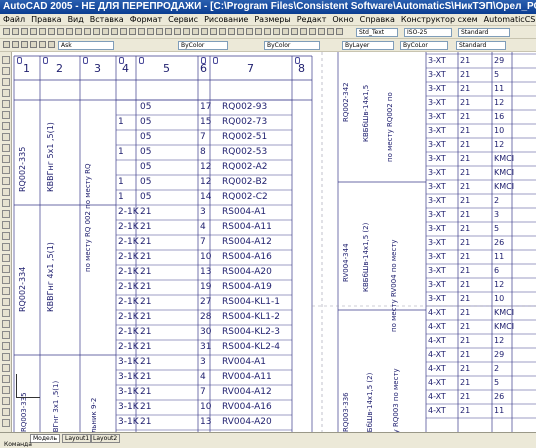 Image resolution: width=536 pixels, height=448 pixels. Describe the element at coordinates (424, 45) in the screenshot. I see `plot-style-select: ByCoLor` at that location.